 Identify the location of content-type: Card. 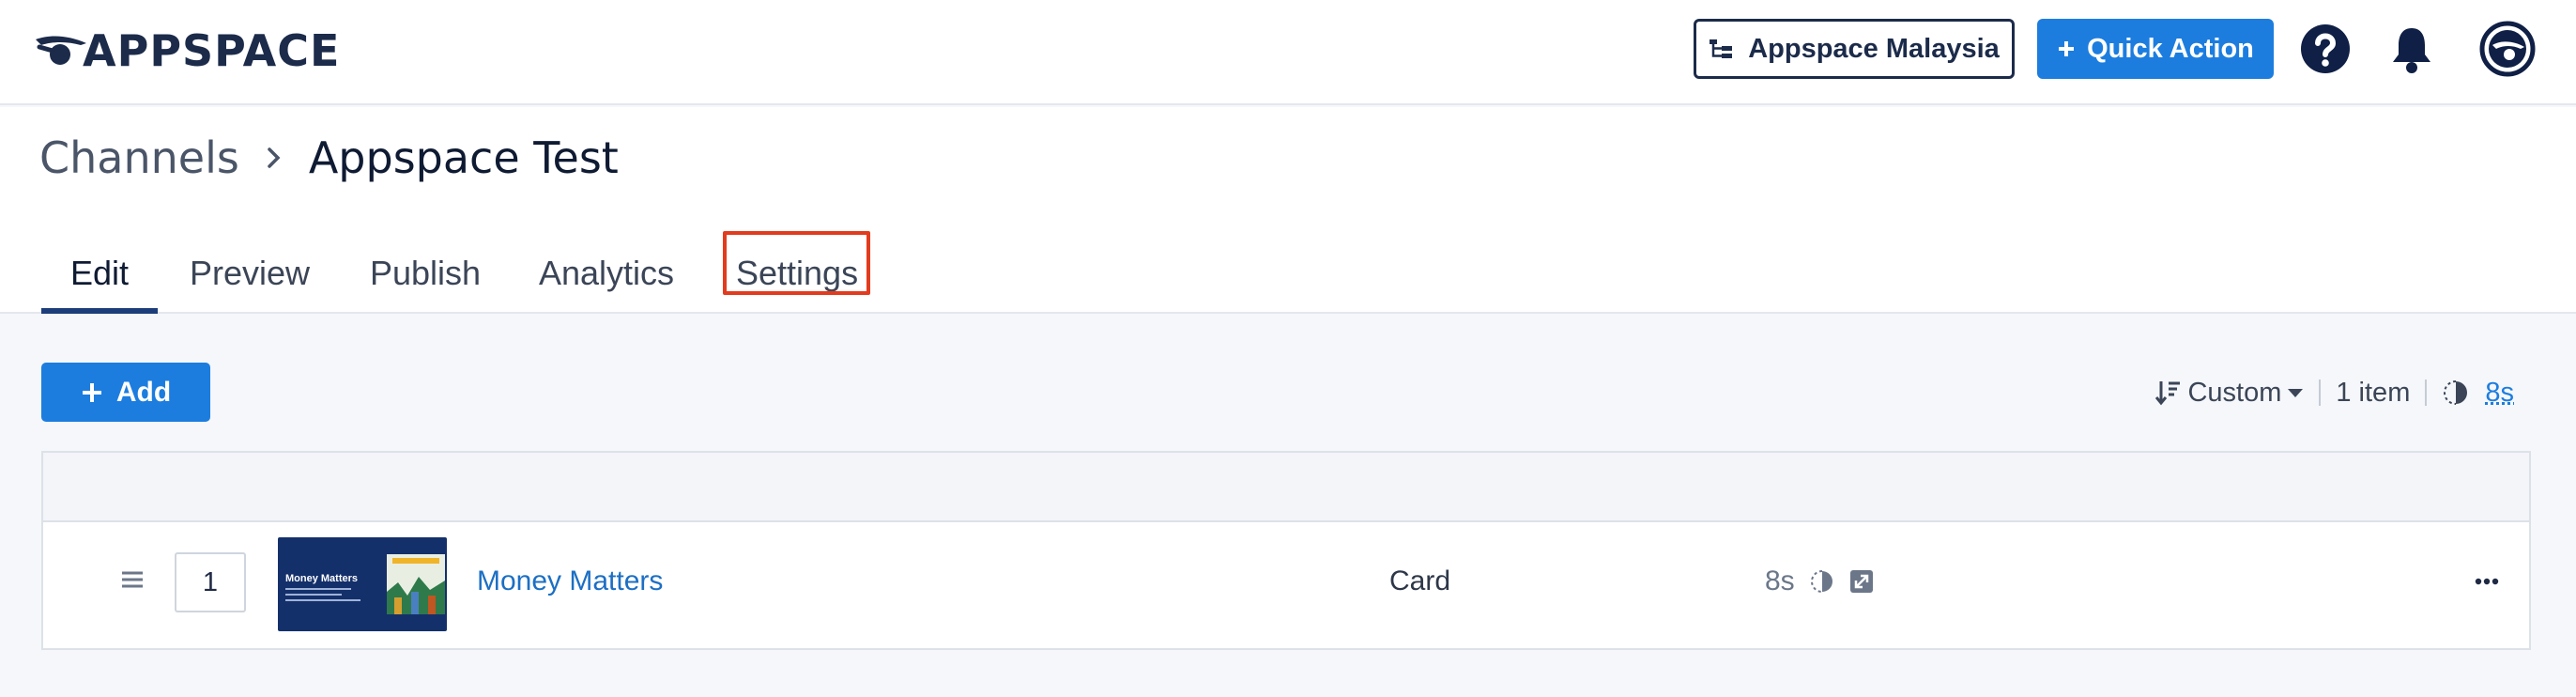
(1420, 580).